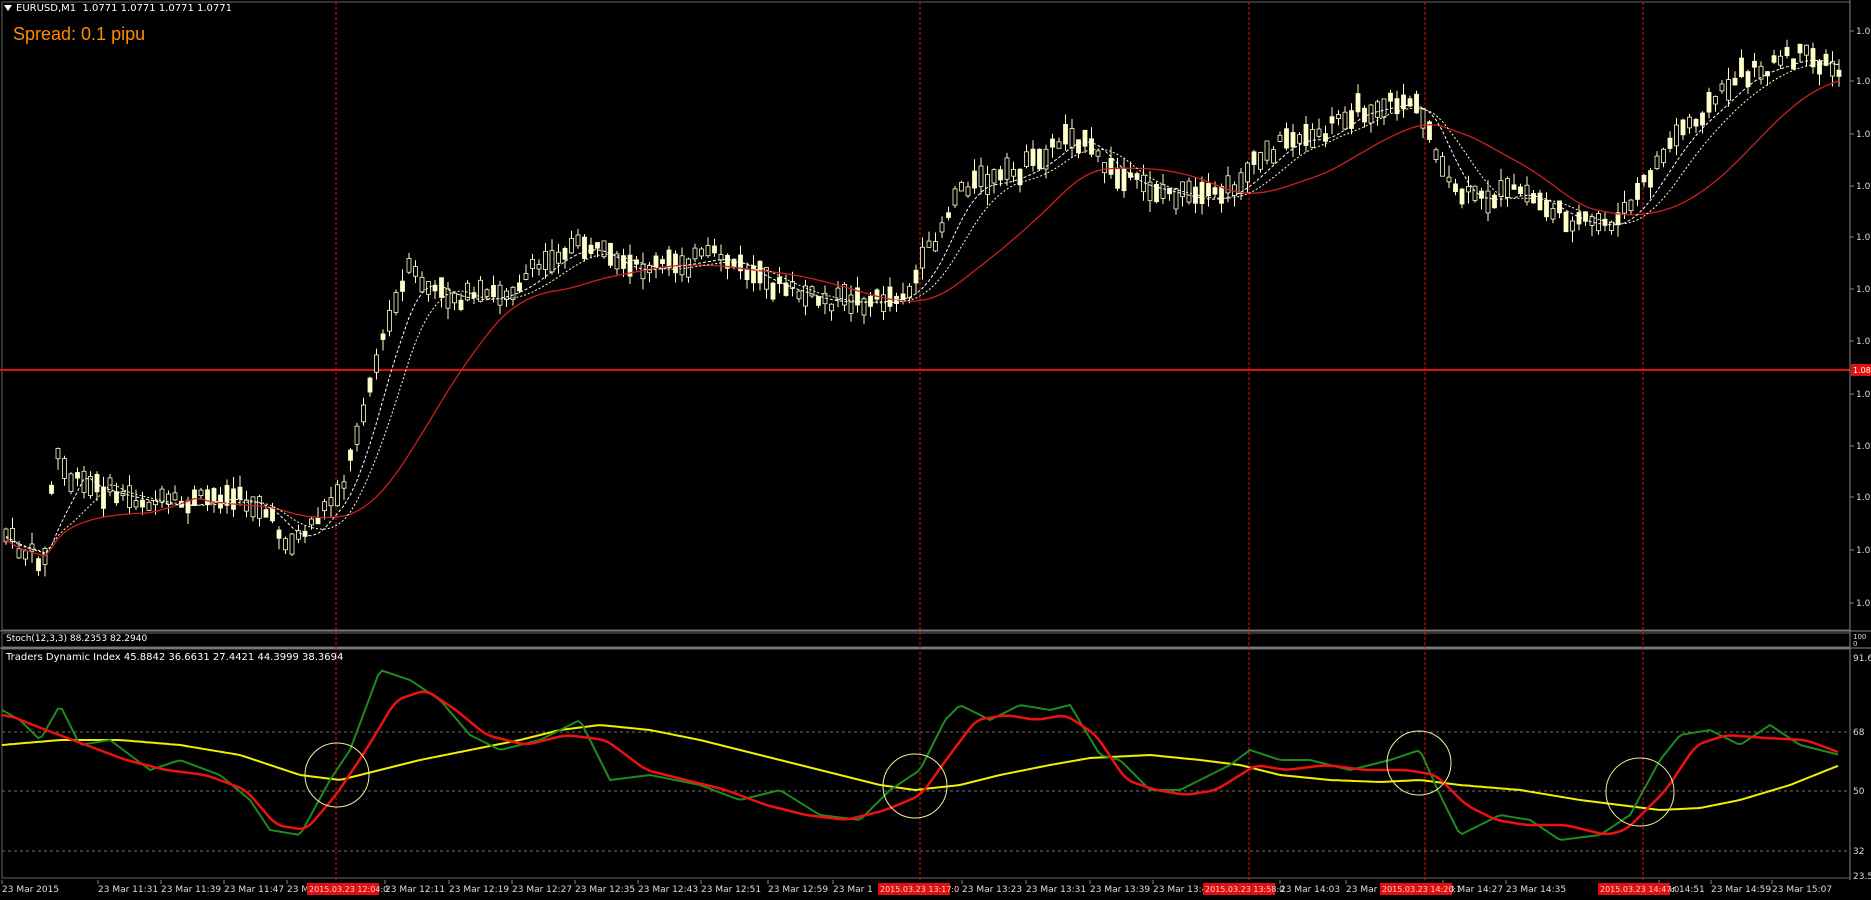 This screenshot has height=900, width=1871. I want to click on time-highlight-label: 2015.03.23 14:47:0, so click(1639, 889).